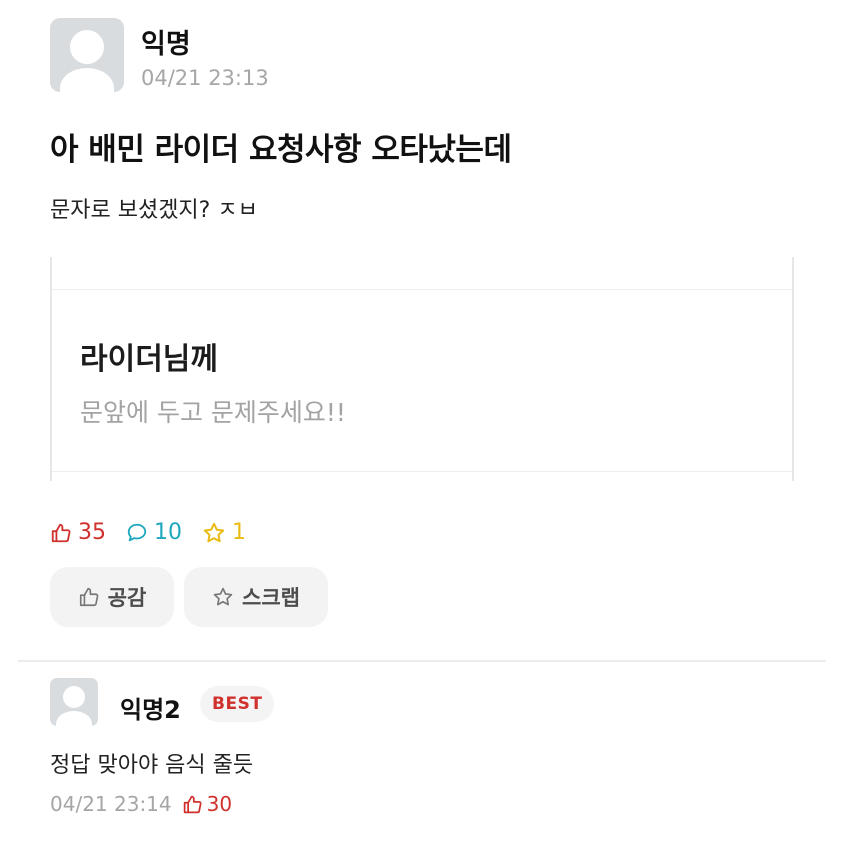 The height and width of the screenshot is (844, 844). I want to click on scrap-count: 1, so click(224, 532).